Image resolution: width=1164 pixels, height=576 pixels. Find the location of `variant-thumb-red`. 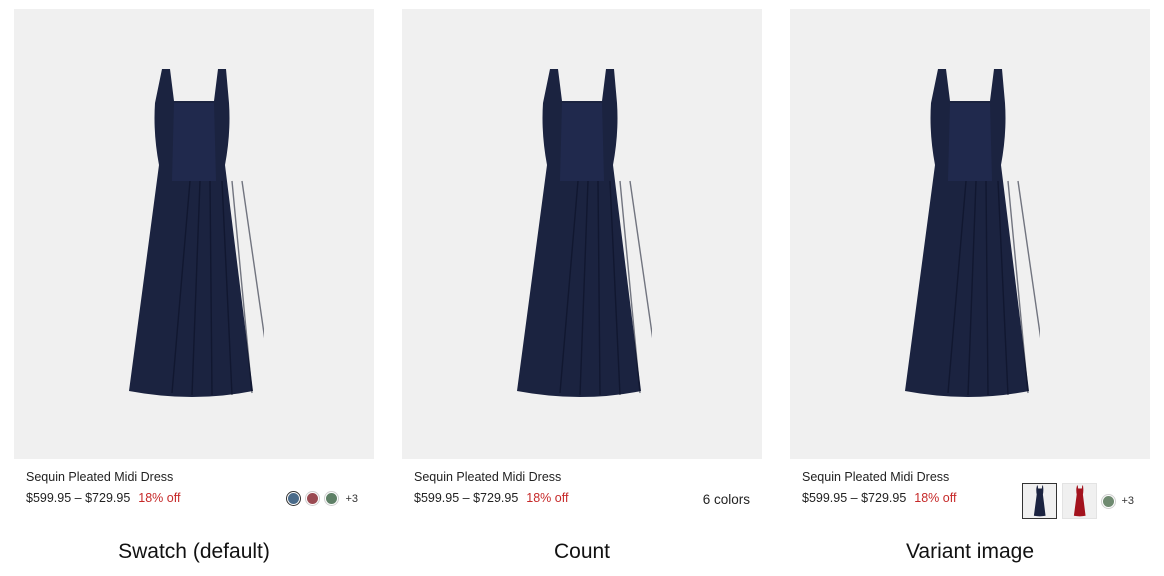

variant-thumb-red is located at coordinates (1080, 501).